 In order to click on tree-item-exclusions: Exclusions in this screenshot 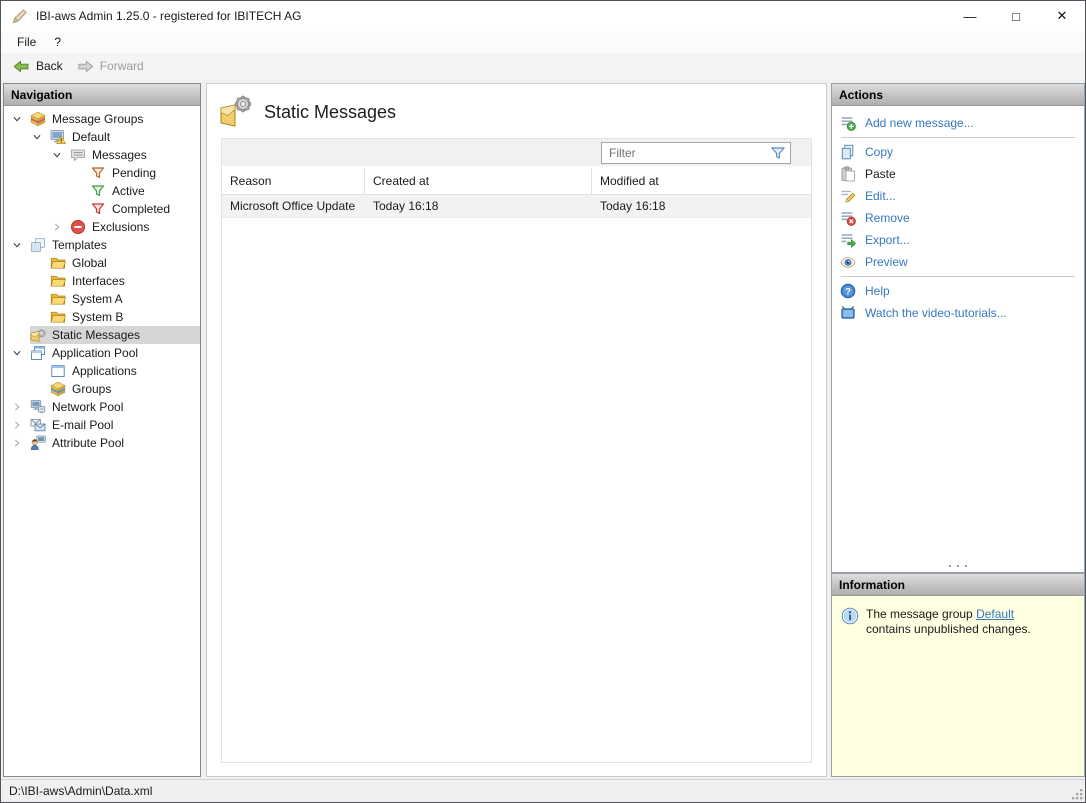, I will do `click(105, 227)`.